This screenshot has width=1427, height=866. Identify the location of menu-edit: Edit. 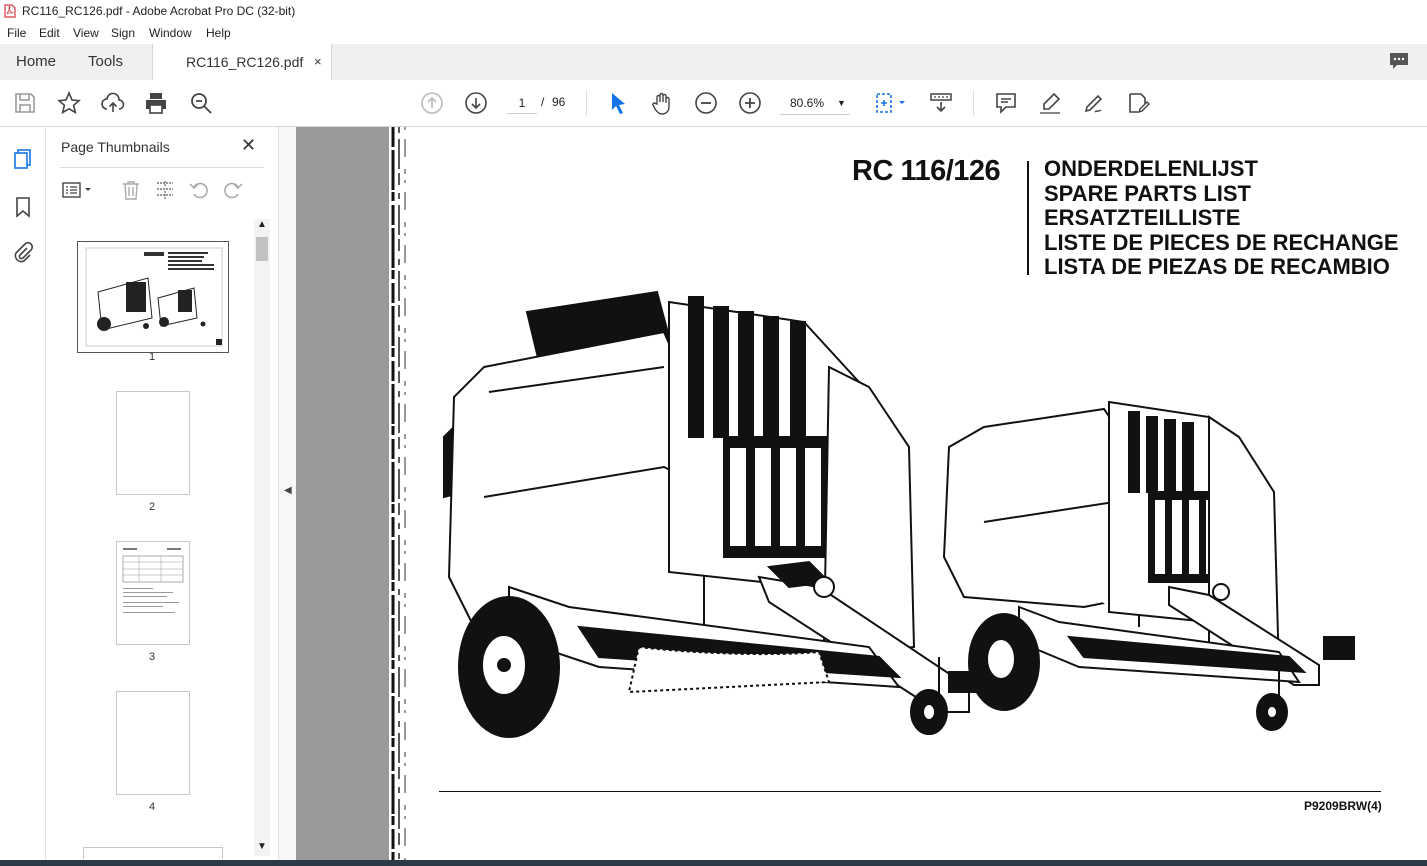
(49, 33).